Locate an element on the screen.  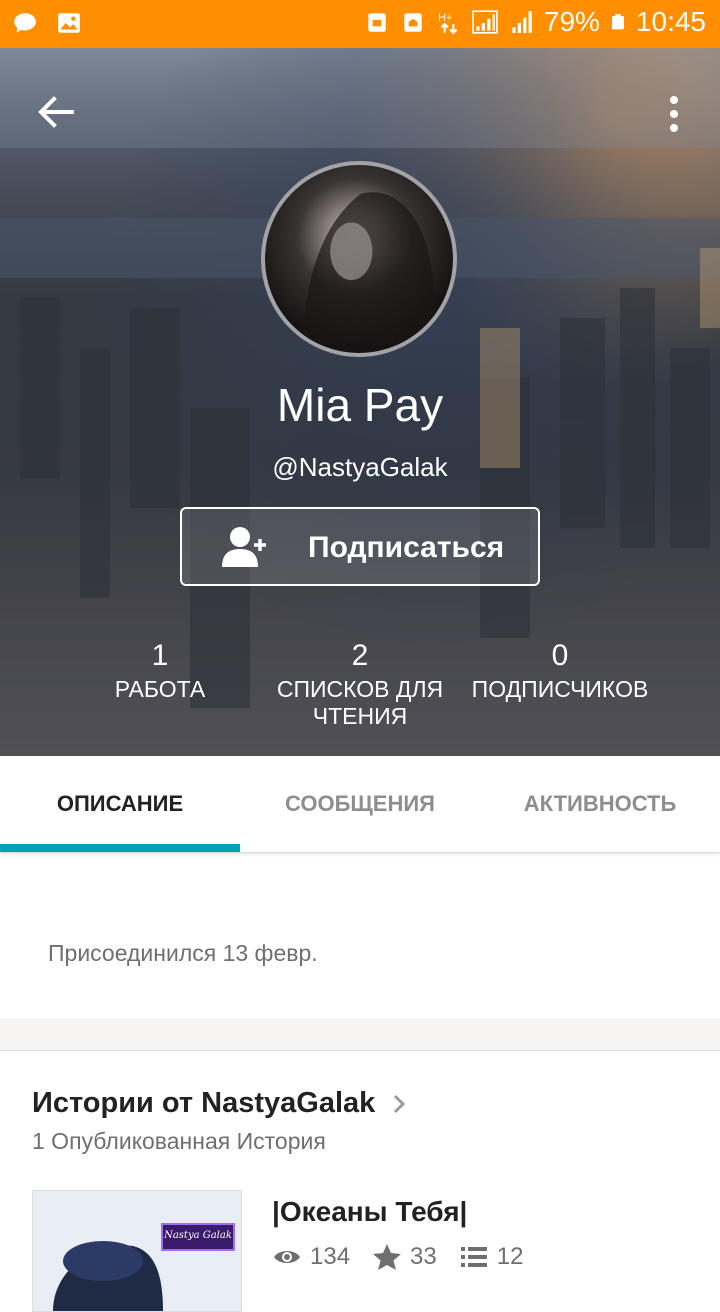
tab-about: ОПИСАНИЕ is located at coordinates (120, 804).